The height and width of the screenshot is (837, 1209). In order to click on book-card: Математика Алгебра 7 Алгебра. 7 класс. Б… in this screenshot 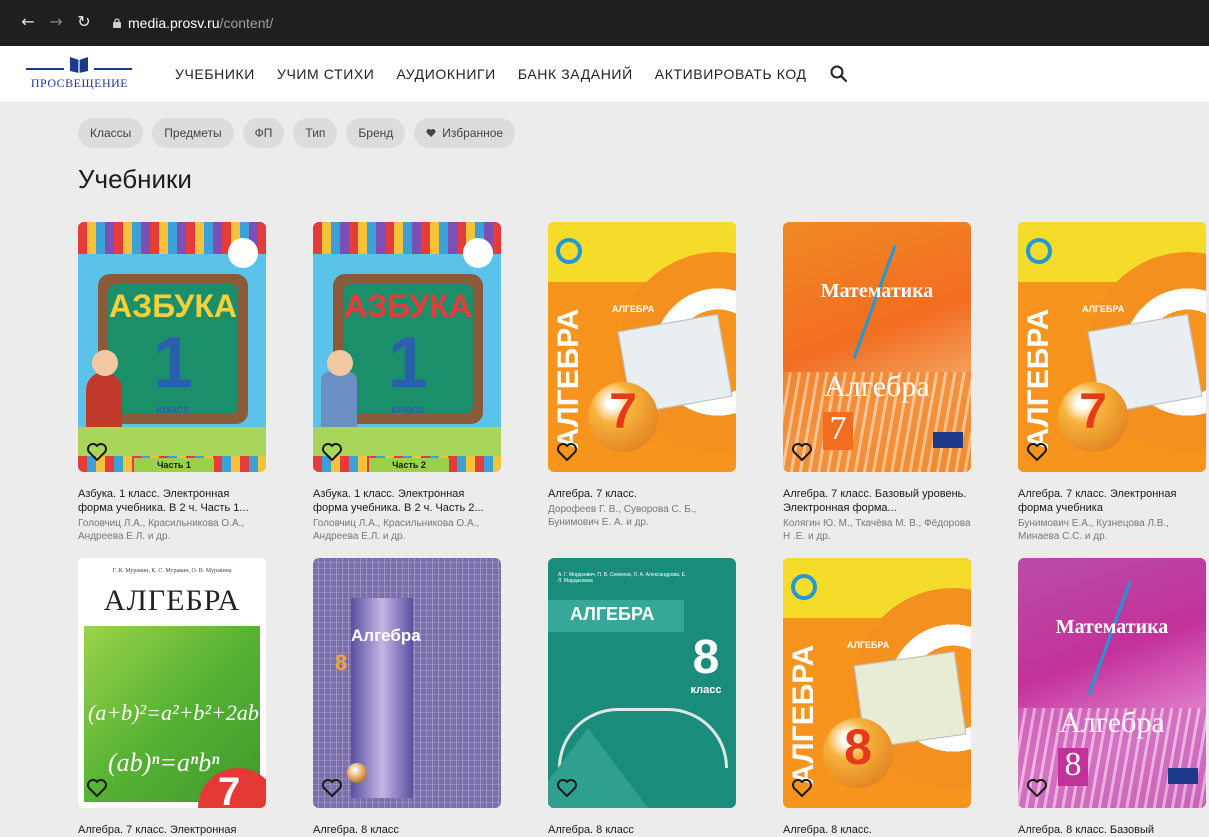, I will do `click(877, 382)`.